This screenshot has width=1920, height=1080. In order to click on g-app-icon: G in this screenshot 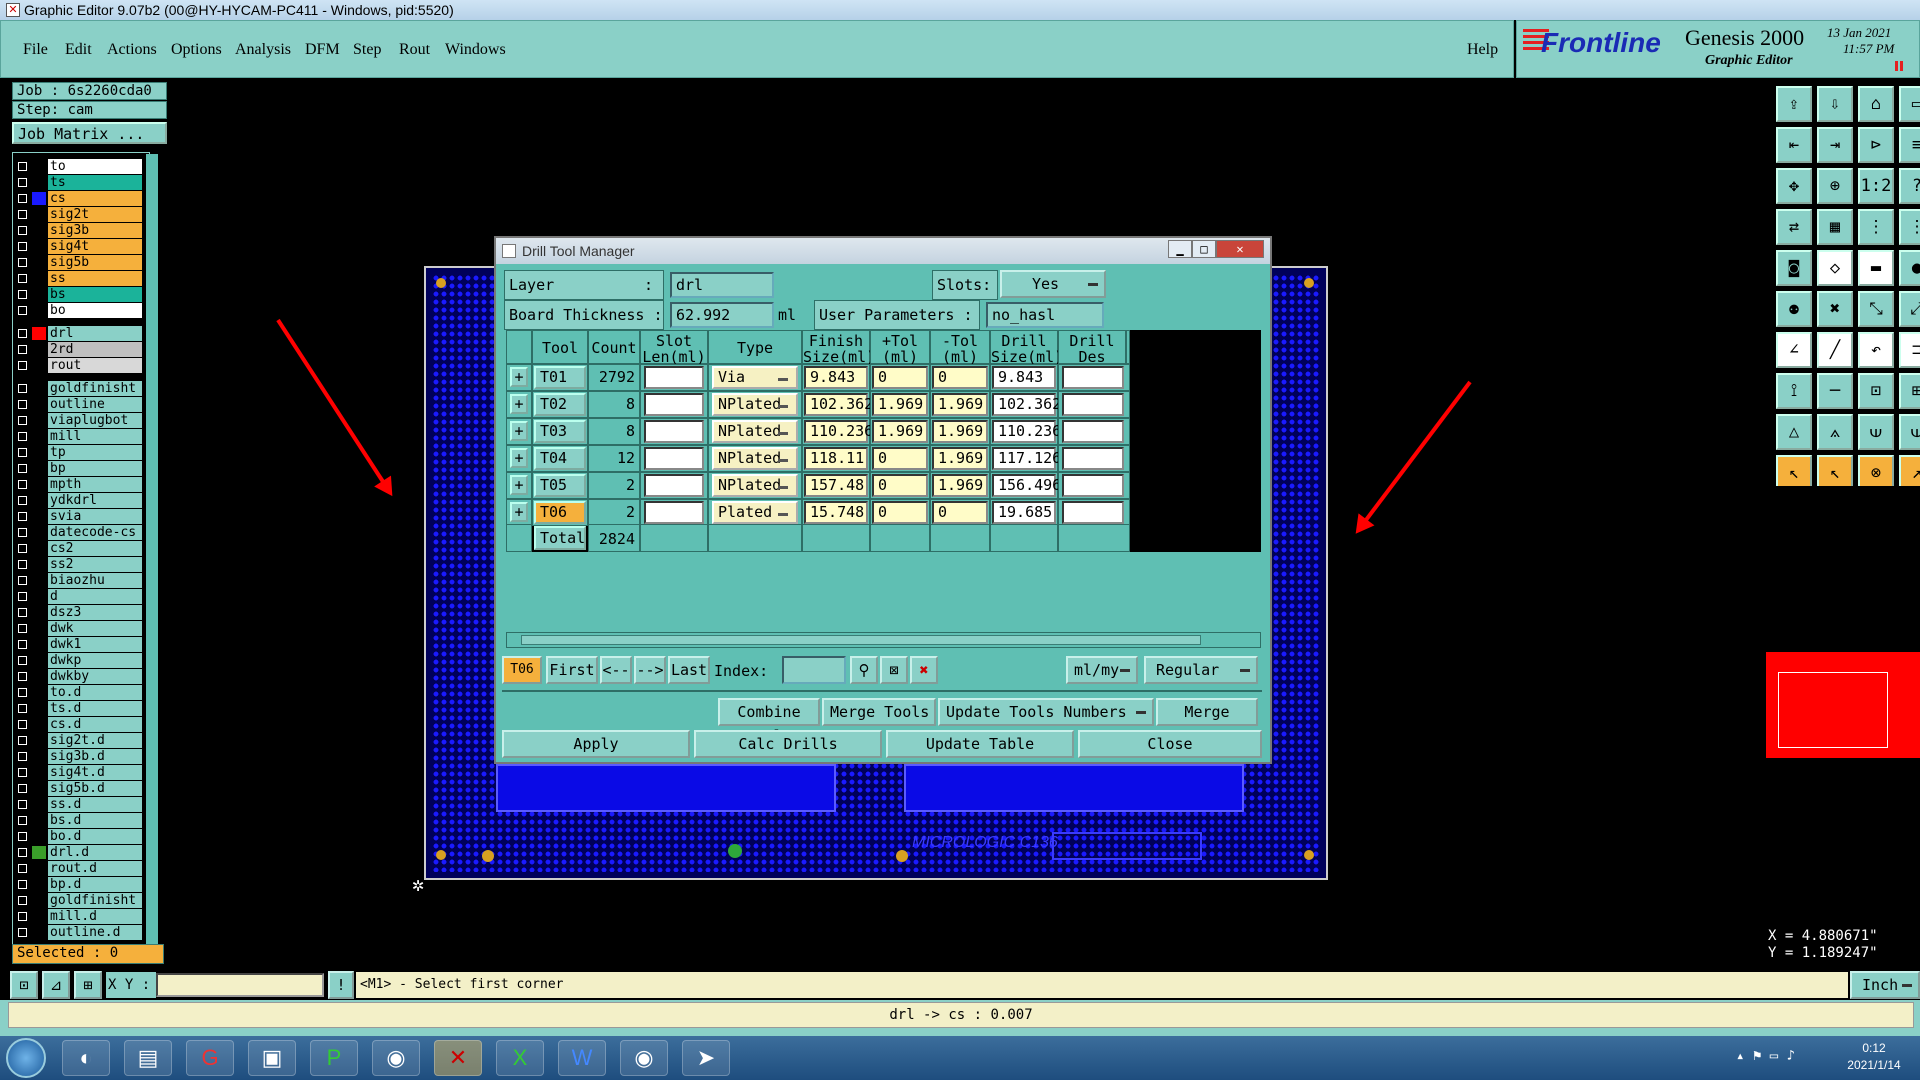, I will do `click(210, 1058)`.